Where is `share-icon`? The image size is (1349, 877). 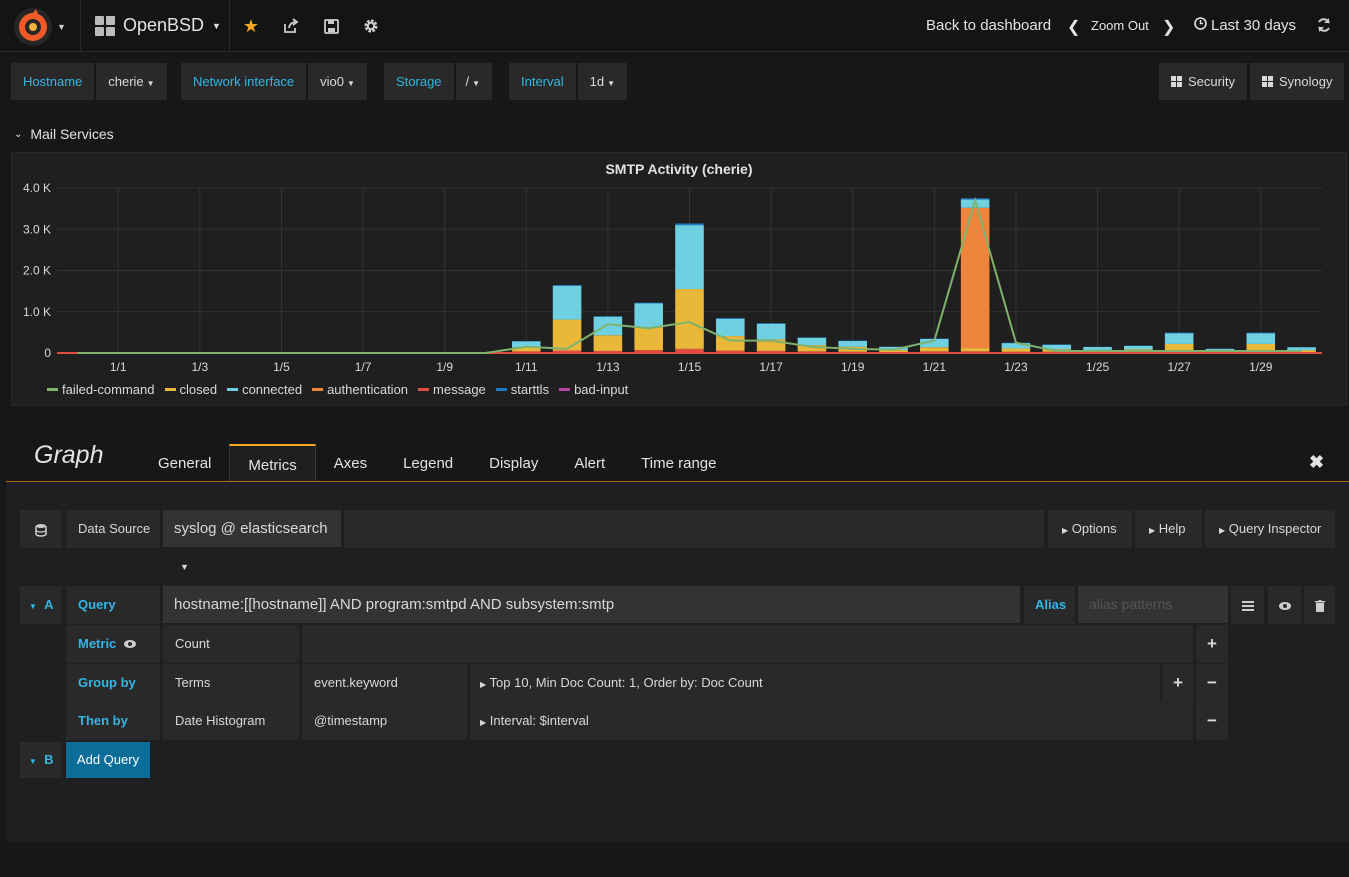 share-icon is located at coordinates (291, 26).